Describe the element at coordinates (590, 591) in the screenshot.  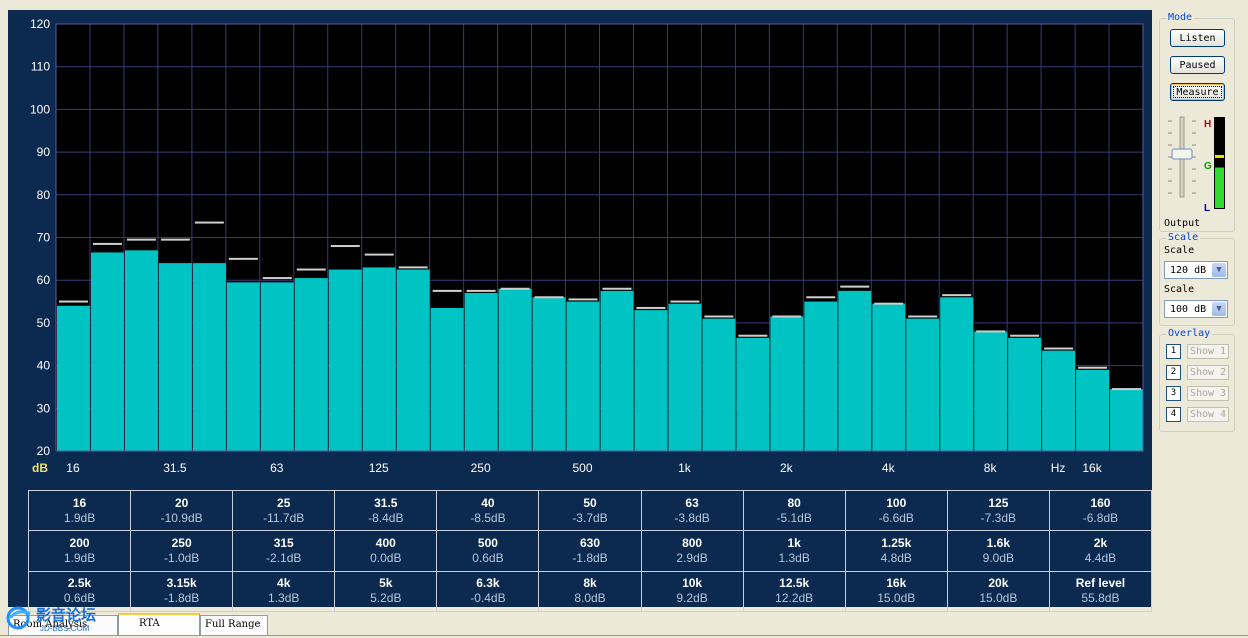
I see `freq-cell: 8k 8.0dB` at that location.